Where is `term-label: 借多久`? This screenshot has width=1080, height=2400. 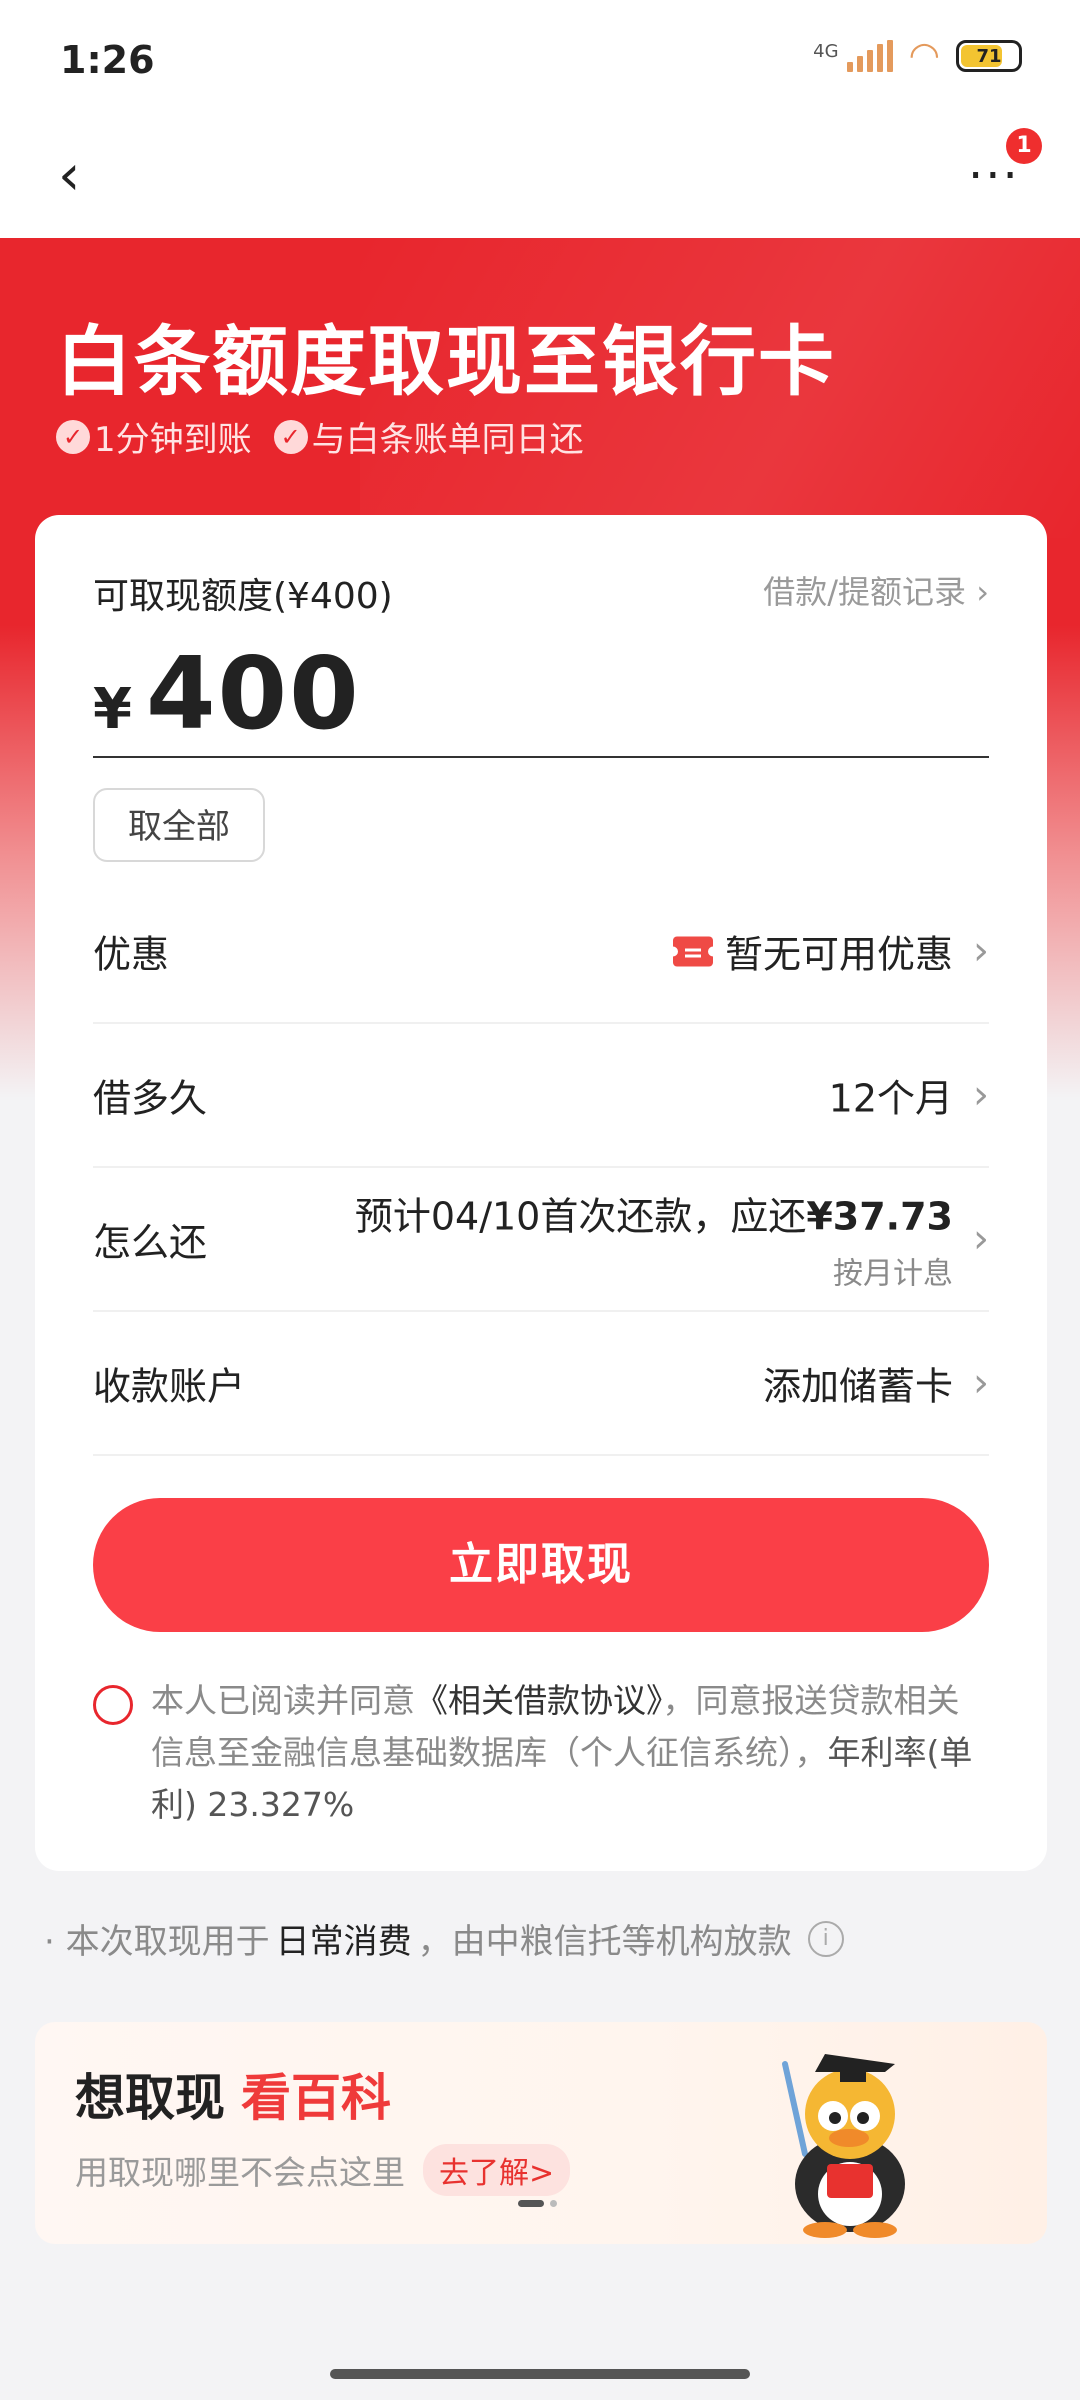
term-label: 借多久 is located at coordinates (150, 1098).